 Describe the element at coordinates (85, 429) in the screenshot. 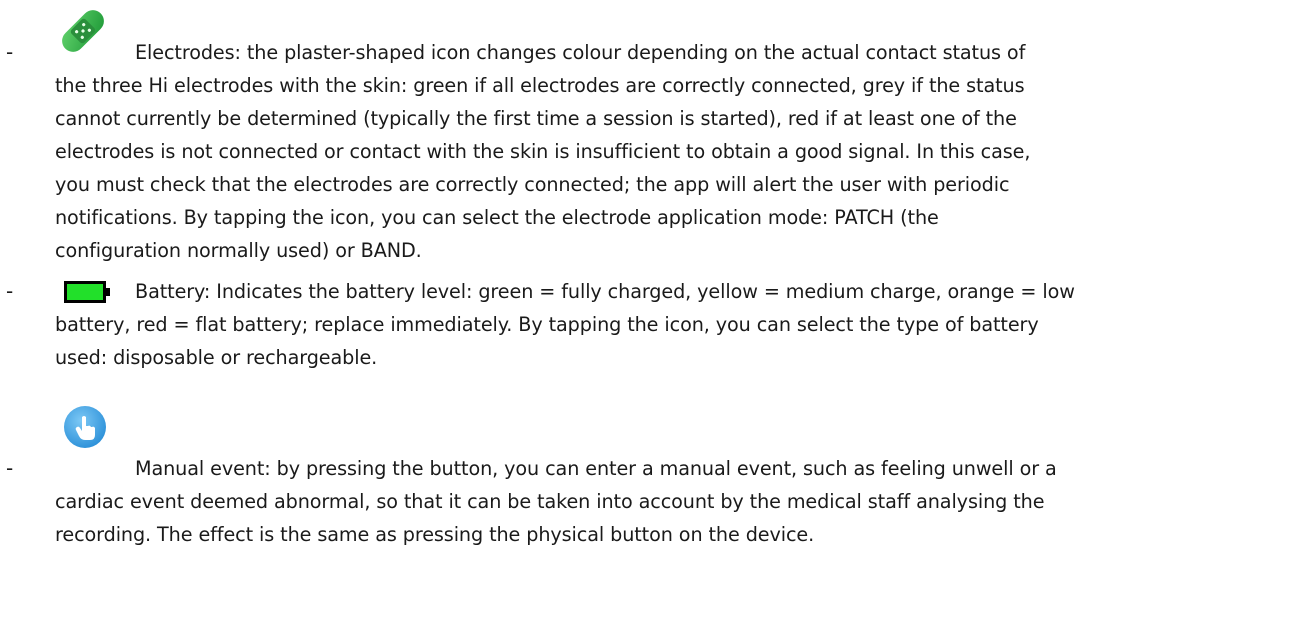

I see `touch-hand-icon` at that location.